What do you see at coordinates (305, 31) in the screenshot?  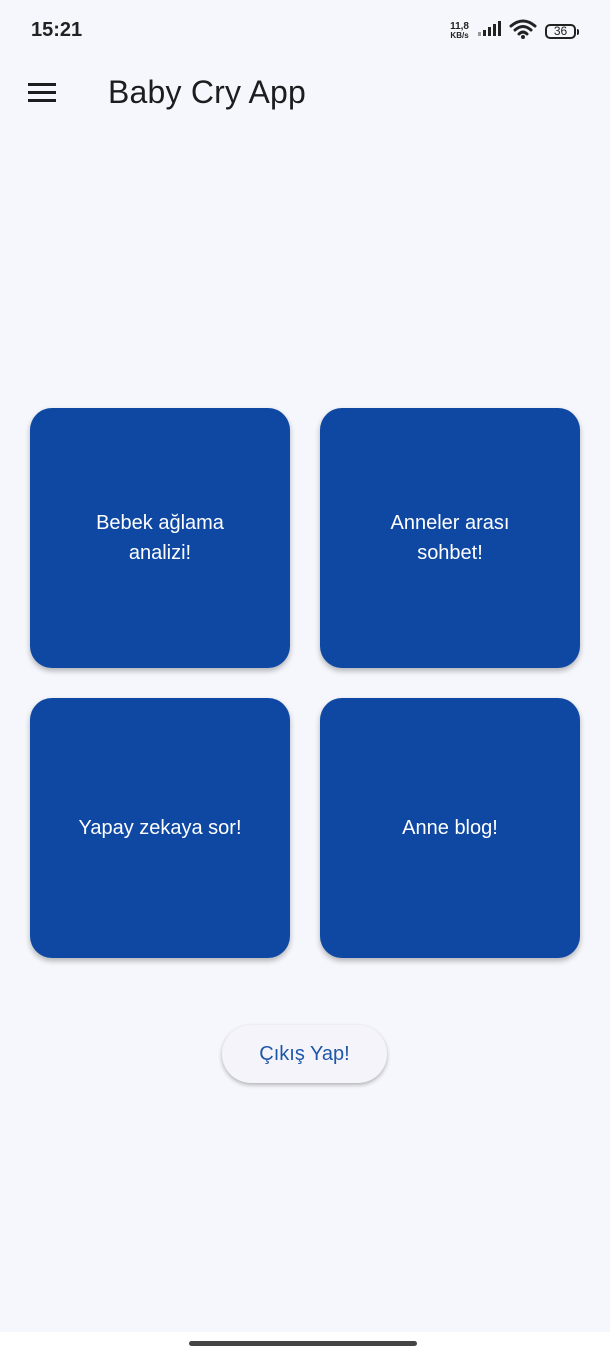 I see `status-bar: 15:21 11,8 KB/s 36` at bounding box center [305, 31].